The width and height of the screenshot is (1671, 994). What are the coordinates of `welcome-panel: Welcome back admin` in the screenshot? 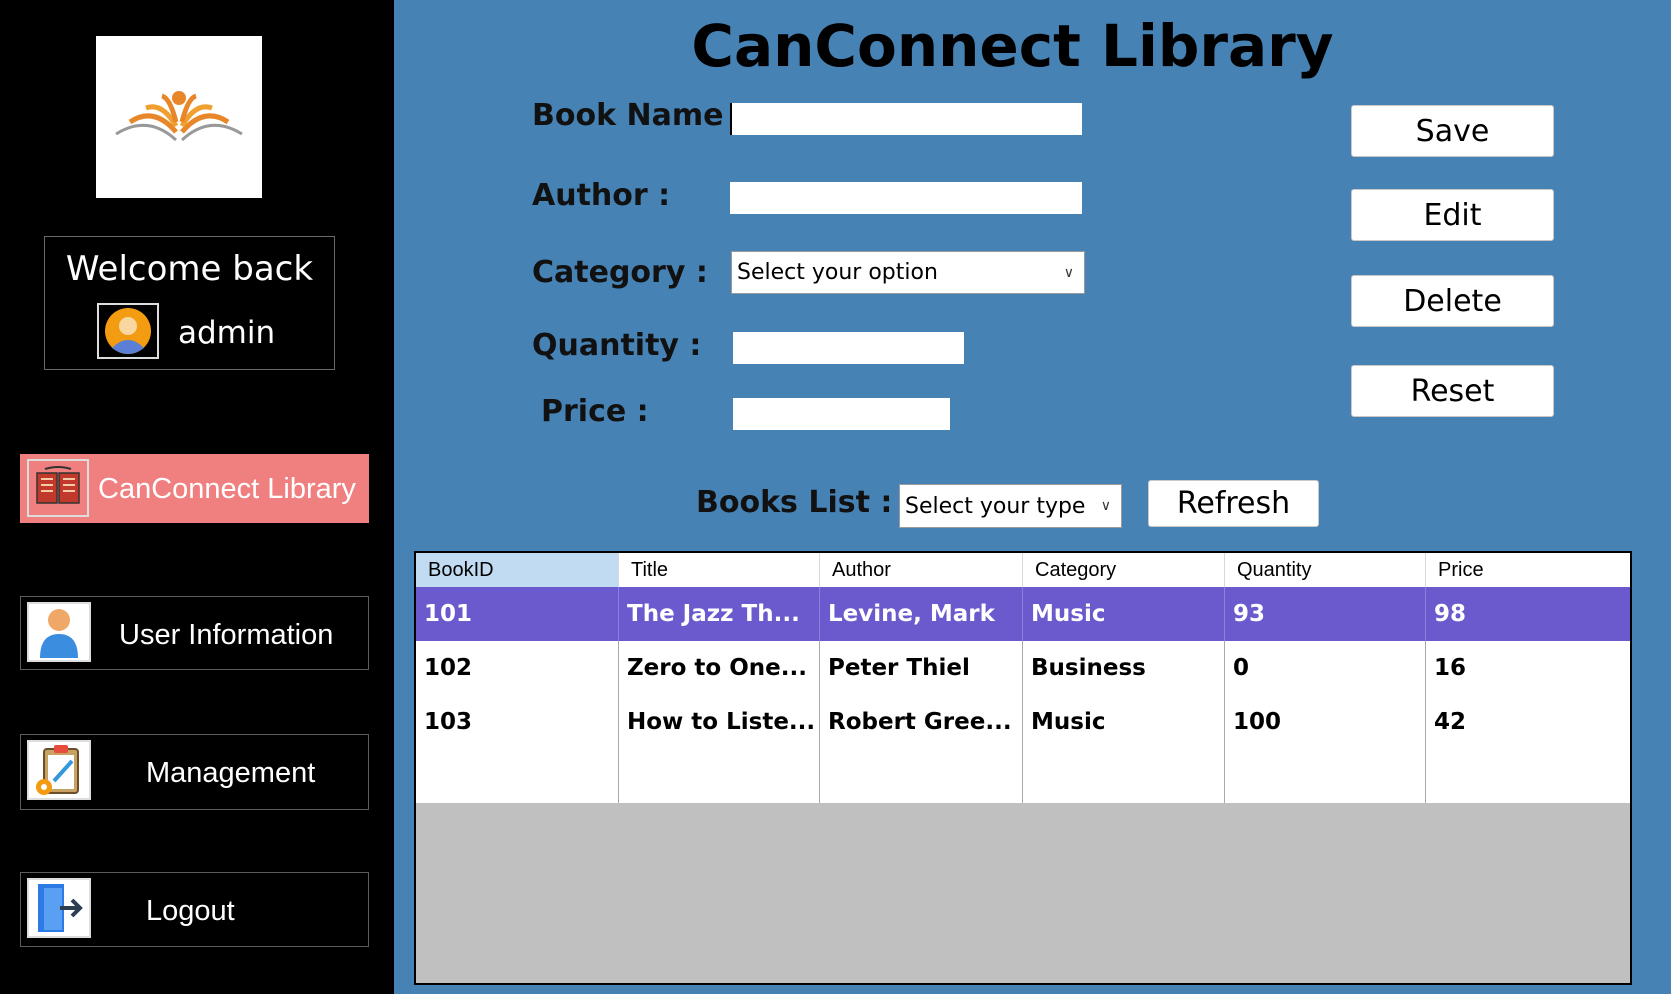 It's located at (189, 303).